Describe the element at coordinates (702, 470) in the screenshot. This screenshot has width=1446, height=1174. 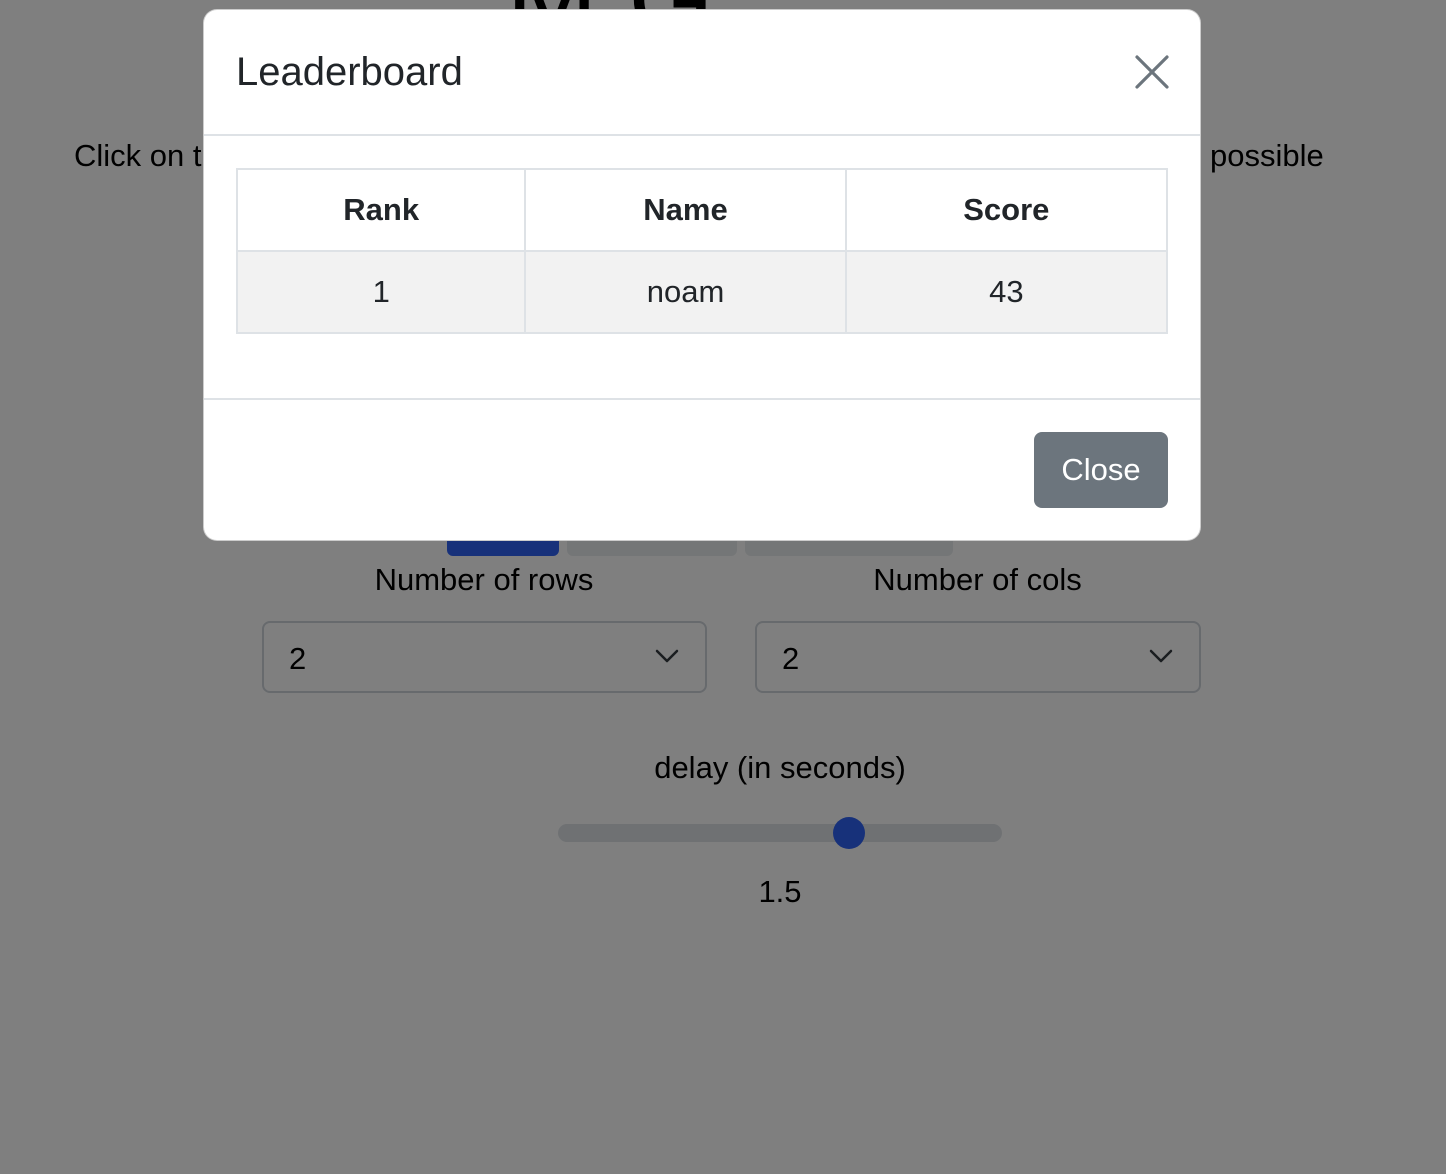
I see `modal-footer: Close` at that location.